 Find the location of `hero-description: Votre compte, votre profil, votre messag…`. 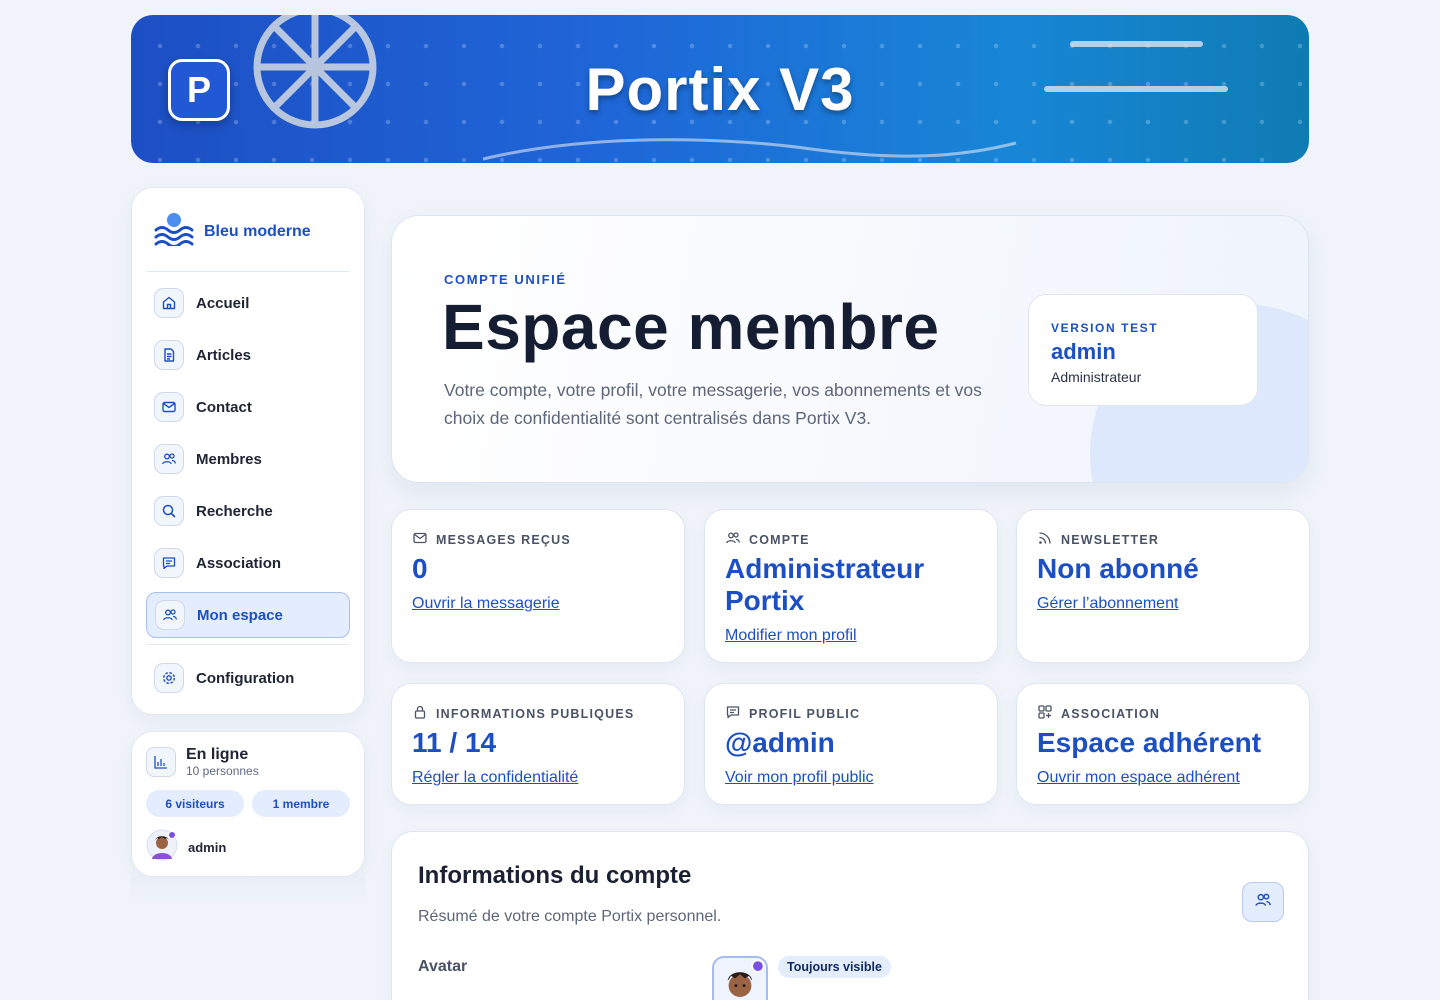

hero-description: Votre compte, votre profil, votre messag… is located at coordinates (713, 404).